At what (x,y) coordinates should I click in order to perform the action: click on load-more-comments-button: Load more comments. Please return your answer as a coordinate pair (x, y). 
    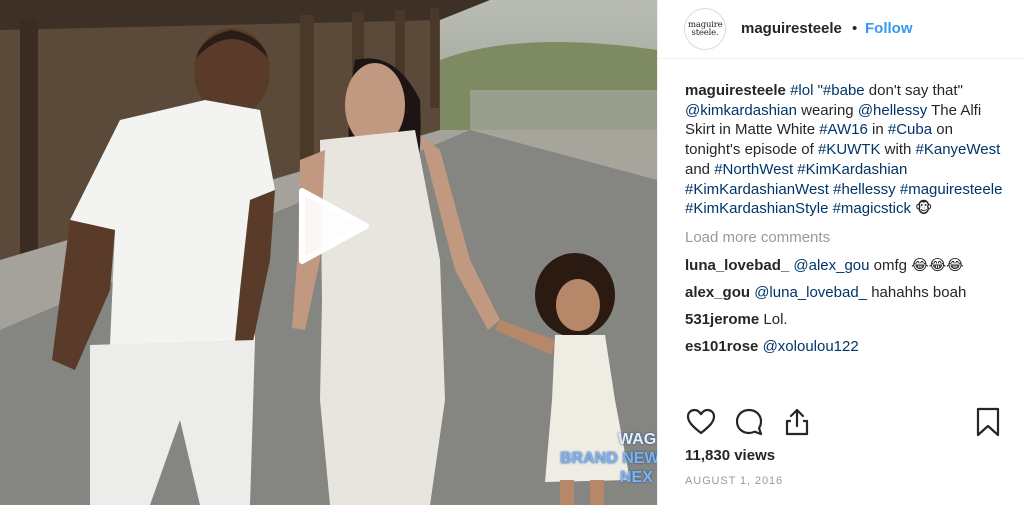
    Looking at the image, I should click on (845, 238).